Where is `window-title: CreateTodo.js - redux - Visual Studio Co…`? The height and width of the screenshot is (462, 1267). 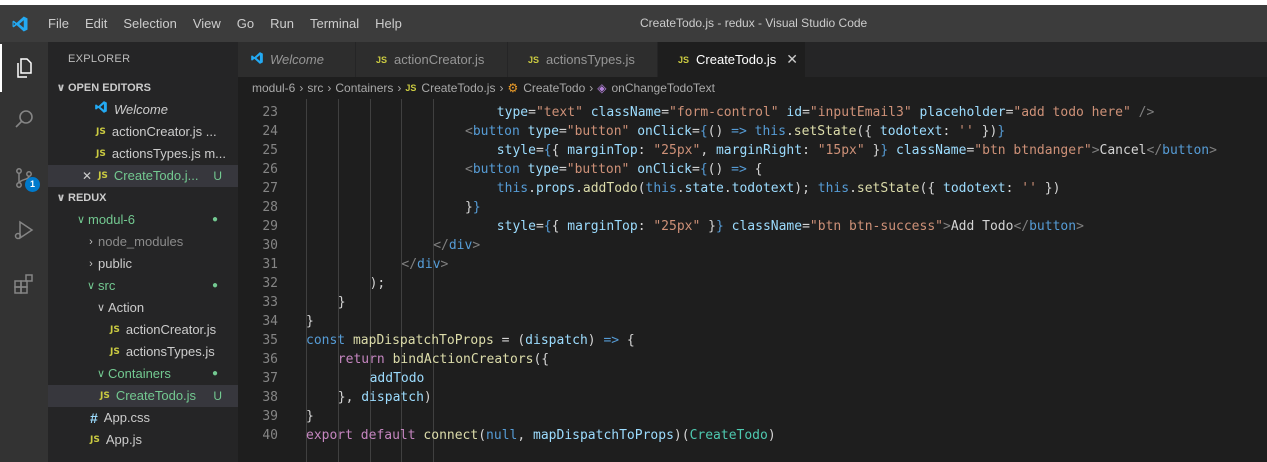 window-title: CreateTodo.js - redux - Visual Studio Co… is located at coordinates (754, 23).